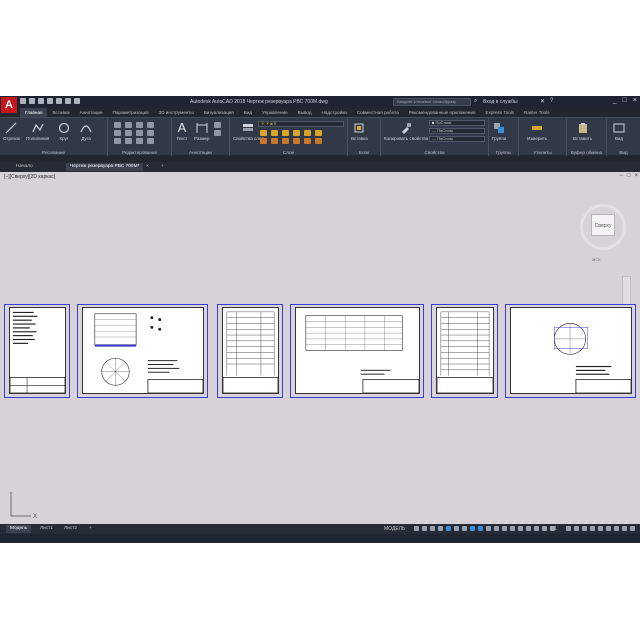  What do you see at coordinates (503, 152) in the screenshot?
I see `panel-title-groups: Группы` at bounding box center [503, 152].